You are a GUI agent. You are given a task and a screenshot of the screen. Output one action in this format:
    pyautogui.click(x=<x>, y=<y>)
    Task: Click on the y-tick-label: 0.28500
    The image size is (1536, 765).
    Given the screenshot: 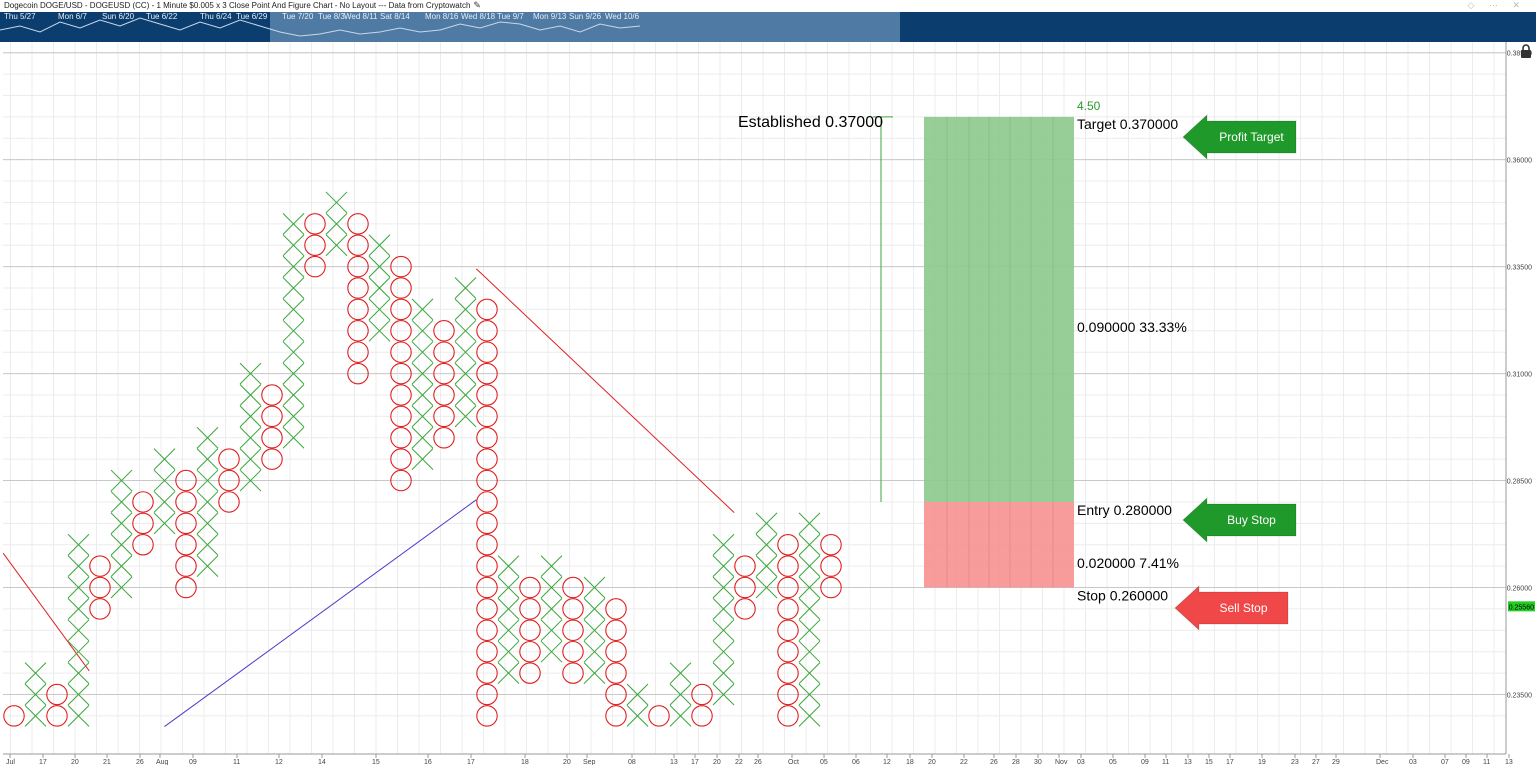 What is the action you would take?
    pyautogui.click(x=1519, y=482)
    